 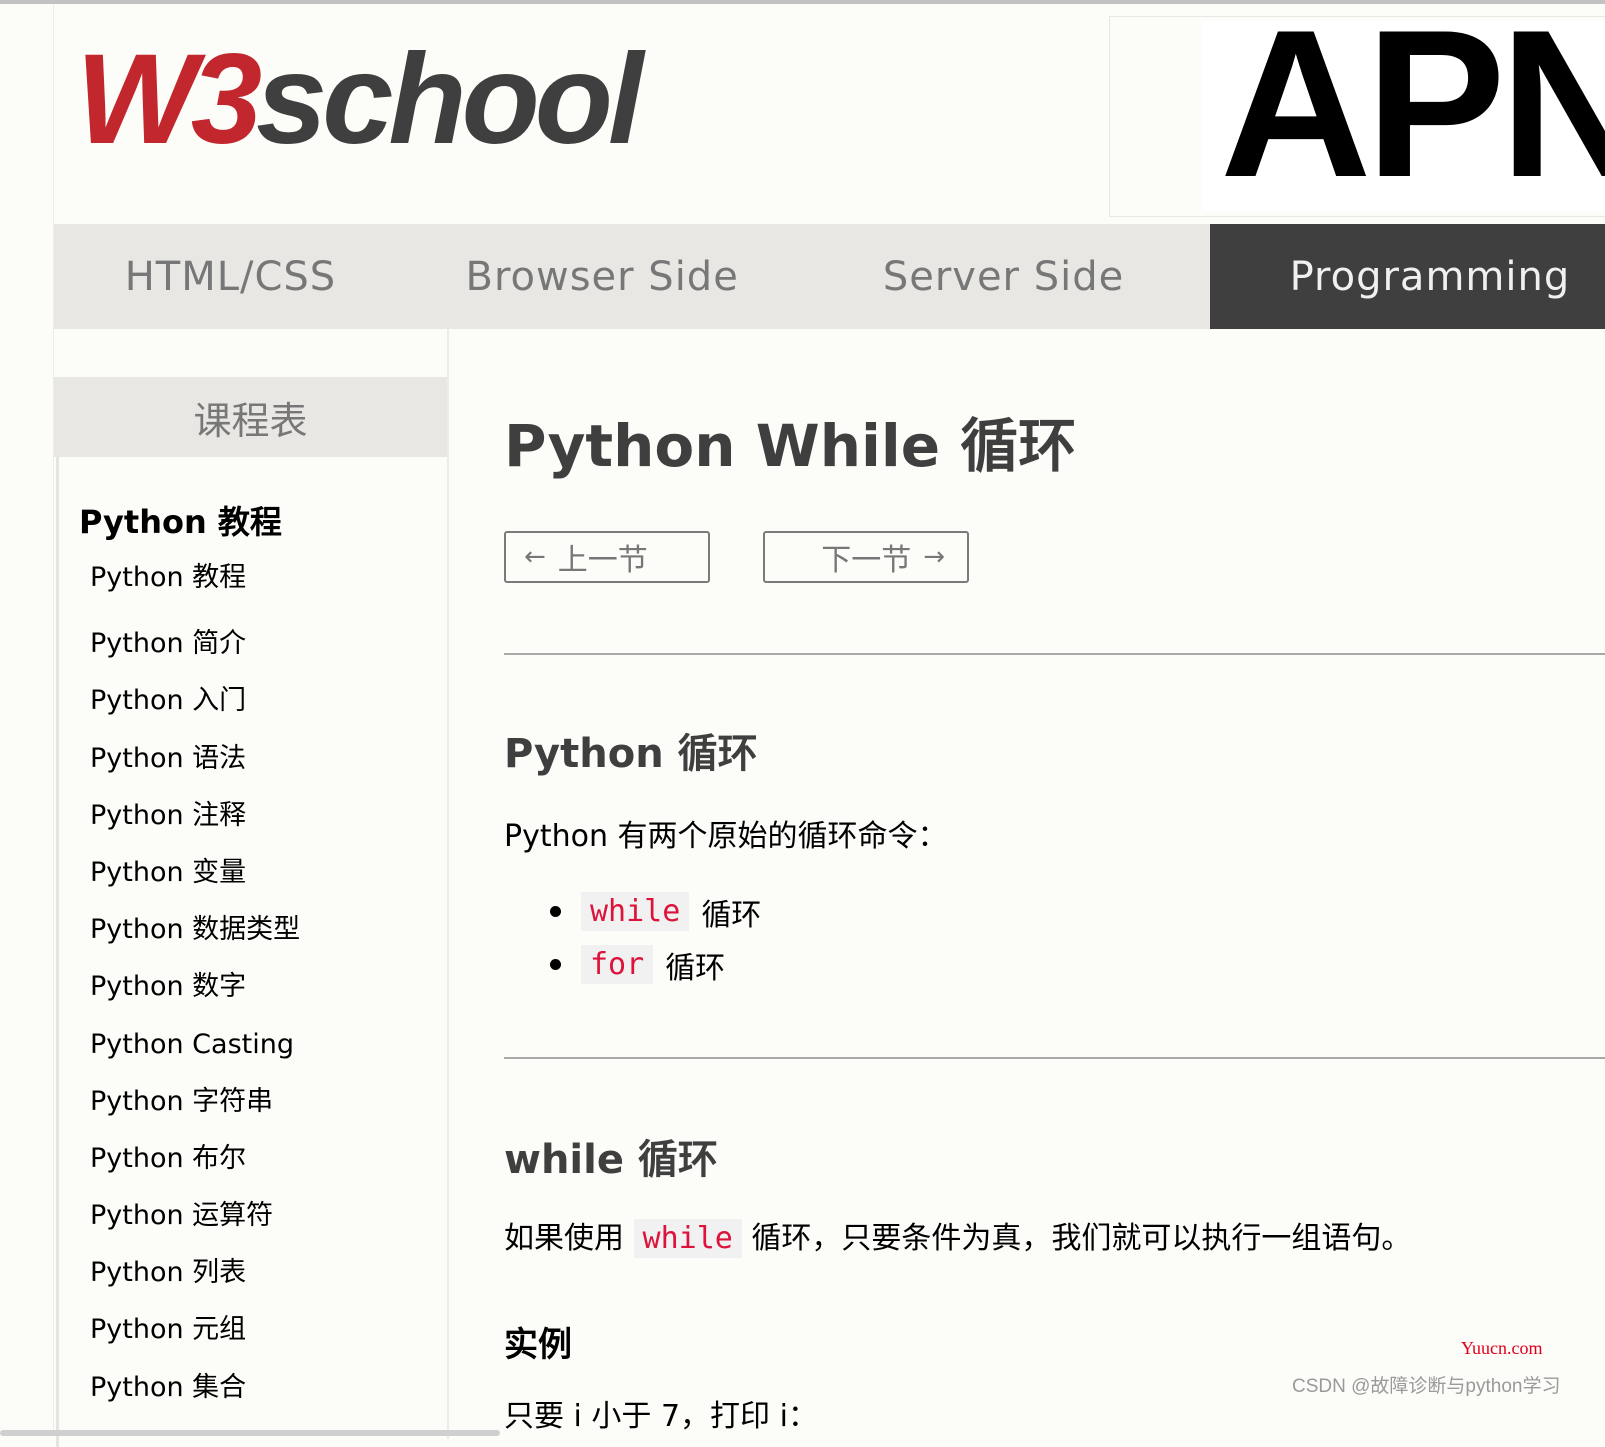 I want to click on sidebar-item: Python 数据类型, so click(x=195, y=929).